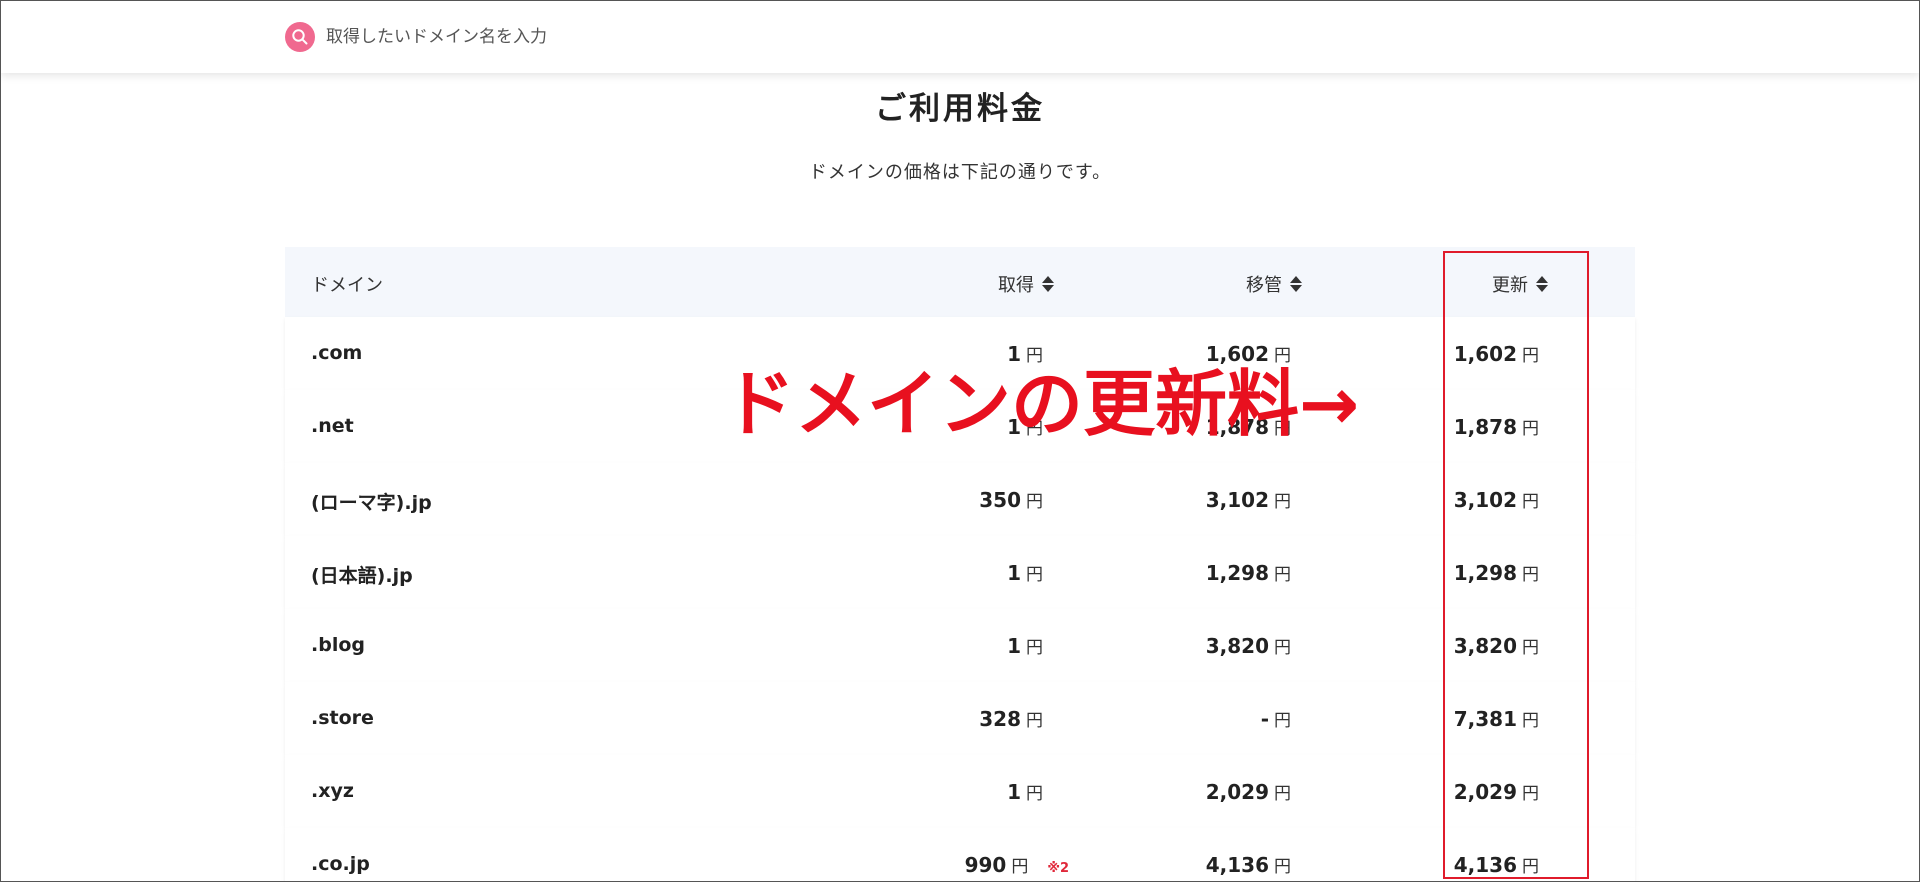 The width and height of the screenshot is (1920, 882). Describe the element at coordinates (362, 576) in the screenshot. I see `domain-name: (日本語).jp` at that location.